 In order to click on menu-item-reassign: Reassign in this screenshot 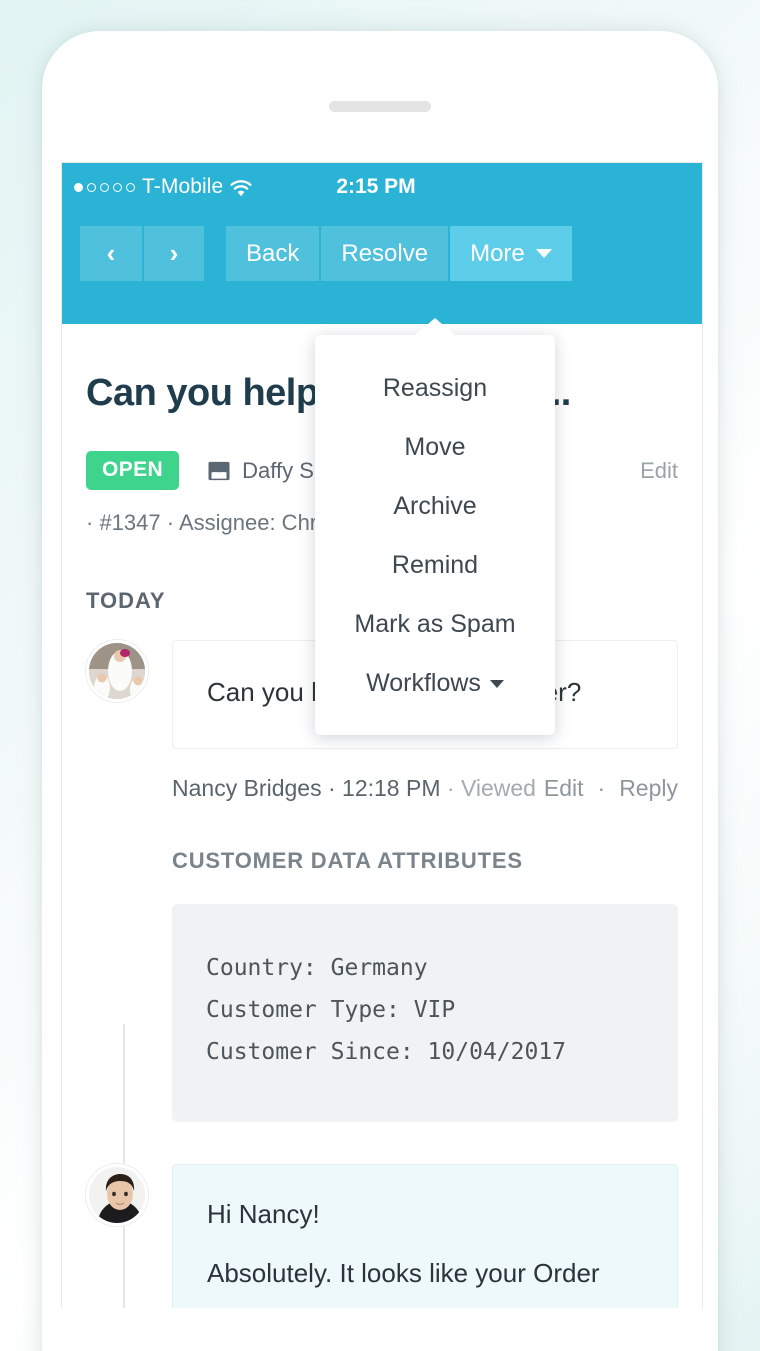, I will do `click(435, 388)`.